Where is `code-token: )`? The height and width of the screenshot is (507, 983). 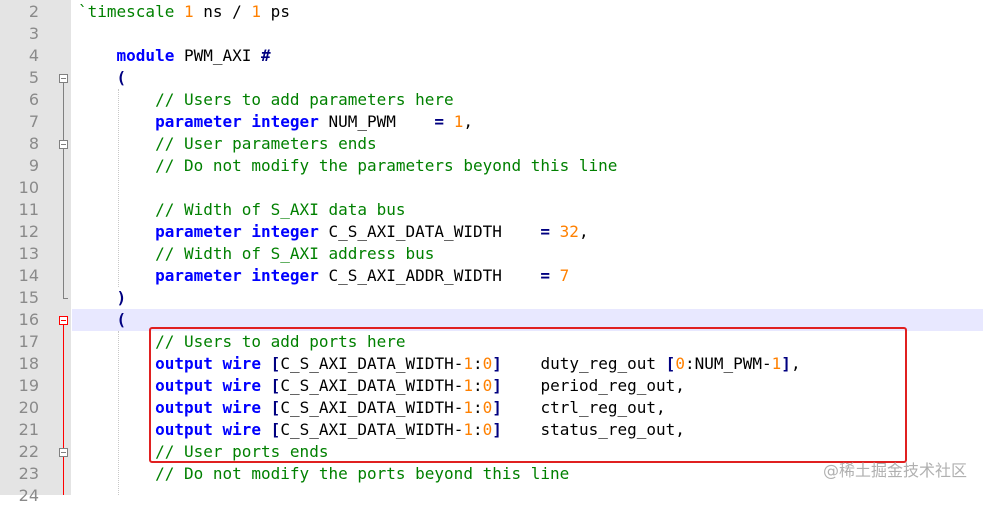
code-token: ) is located at coordinates (121, 297).